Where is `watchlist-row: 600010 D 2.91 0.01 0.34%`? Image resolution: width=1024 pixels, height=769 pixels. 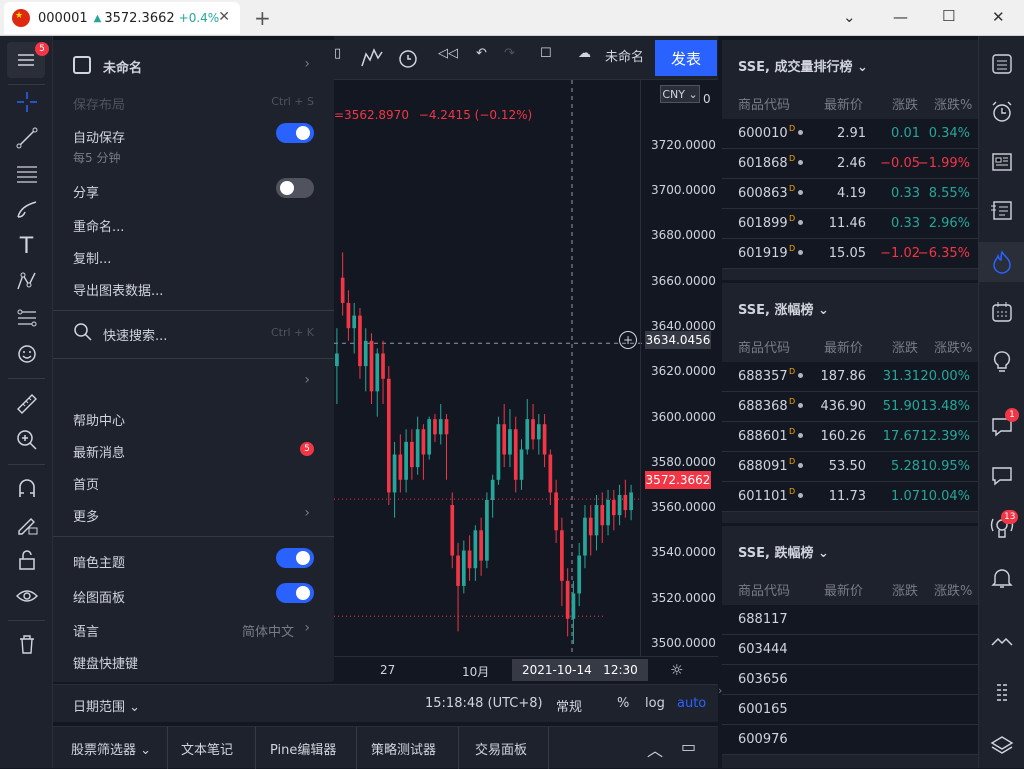
watchlist-row: 600010 D 2.91 0.01 0.34% is located at coordinates (850, 134).